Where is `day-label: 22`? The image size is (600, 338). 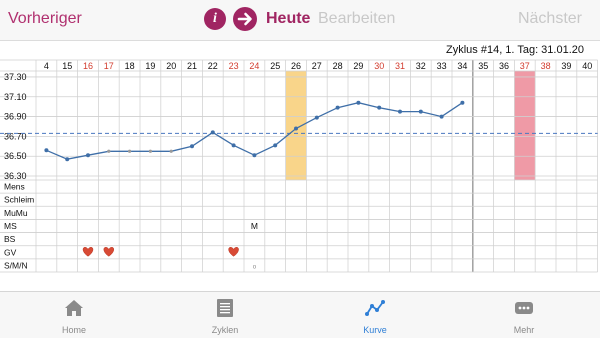
day-label: 22 is located at coordinates (213, 66).